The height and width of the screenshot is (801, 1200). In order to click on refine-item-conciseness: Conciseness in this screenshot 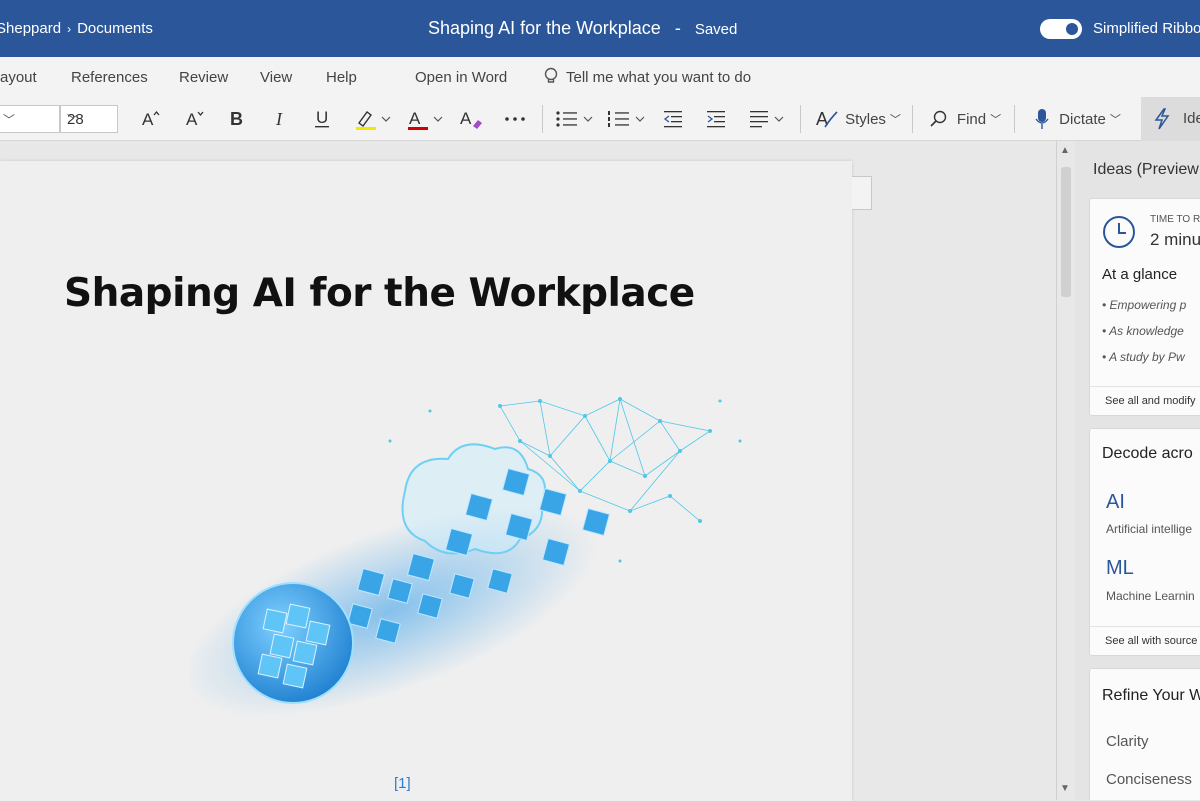, I will do `click(1149, 779)`.